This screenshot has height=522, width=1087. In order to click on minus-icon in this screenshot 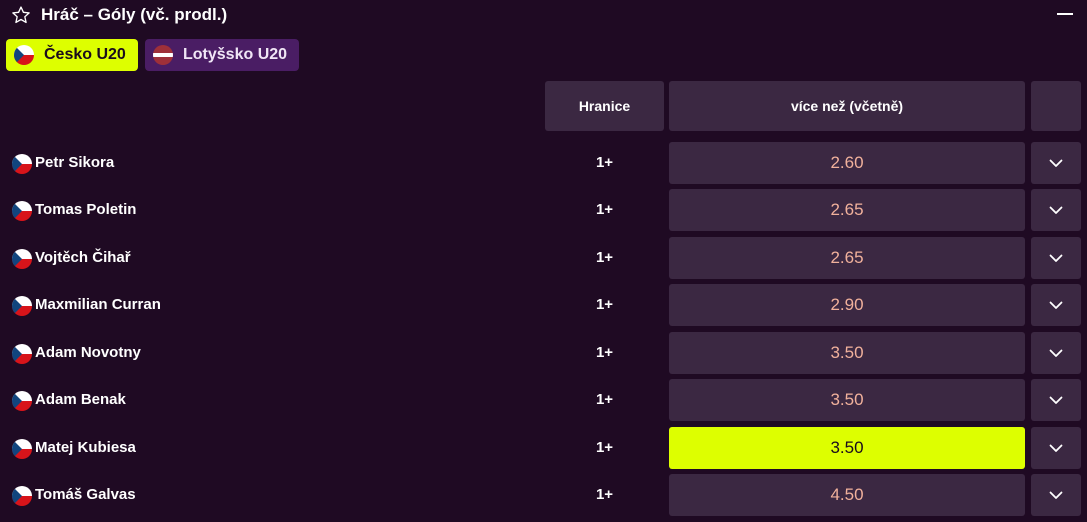, I will do `click(1065, 14)`.